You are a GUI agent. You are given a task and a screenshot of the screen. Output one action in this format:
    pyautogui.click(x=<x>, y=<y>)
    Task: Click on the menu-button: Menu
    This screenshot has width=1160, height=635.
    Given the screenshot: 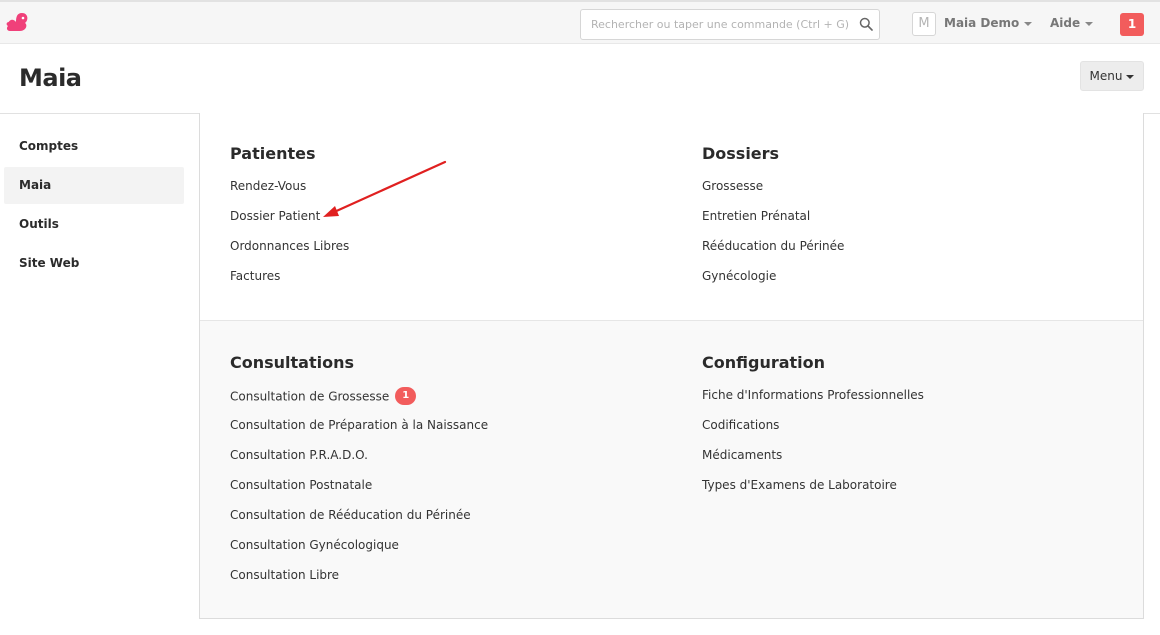 What is the action you would take?
    pyautogui.click(x=1112, y=76)
    